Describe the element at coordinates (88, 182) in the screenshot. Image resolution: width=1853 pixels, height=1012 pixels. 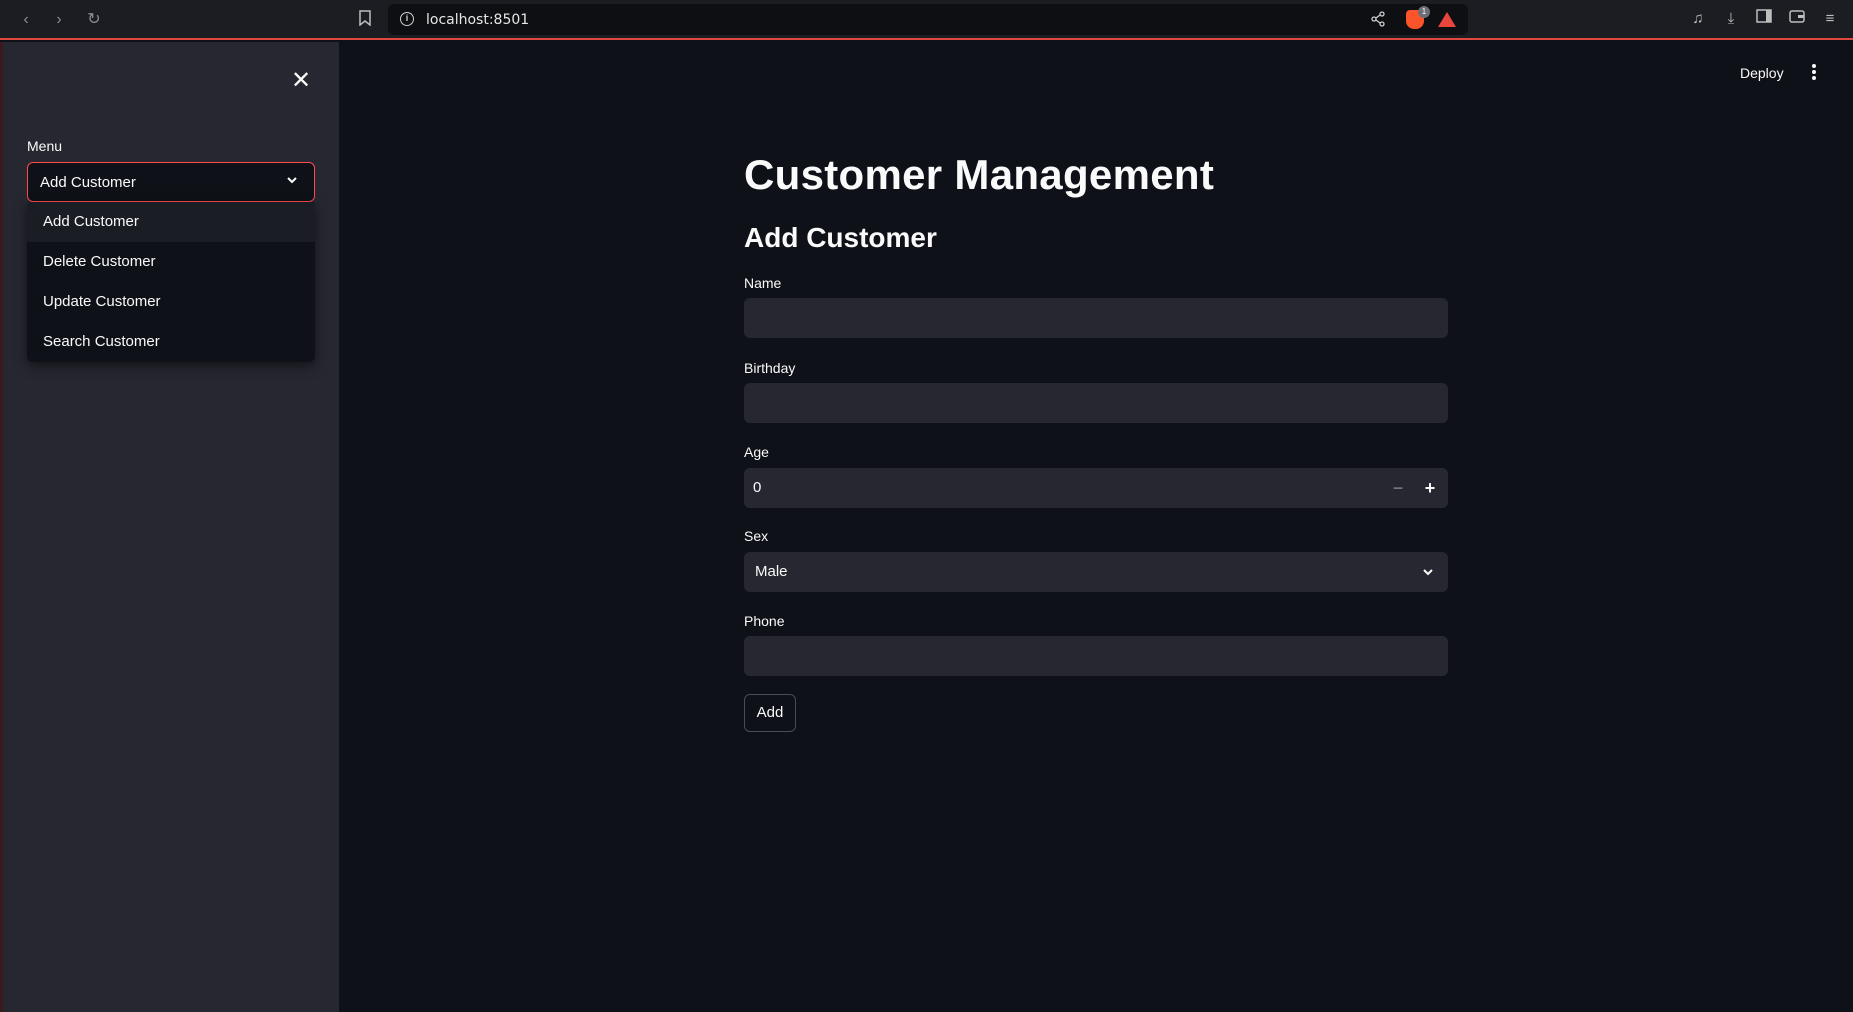
I see `menu-select-value: Add Customer` at that location.